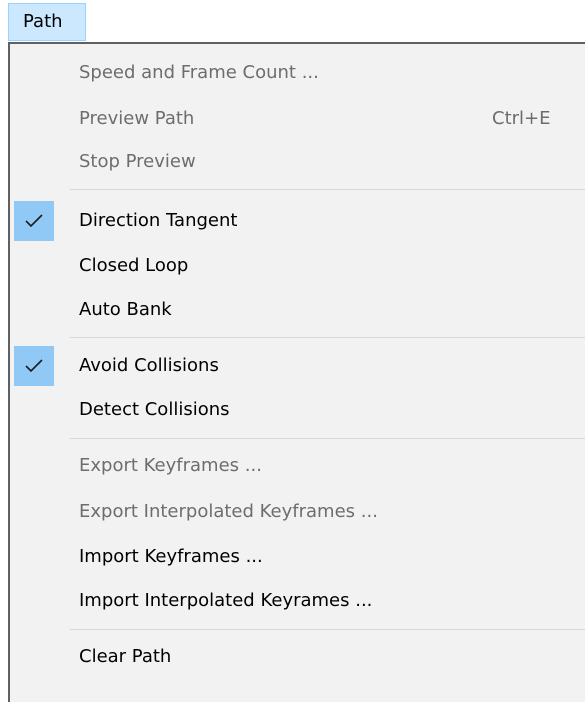  I want to click on menu-item-label: Clear Path, so click(125, 656).